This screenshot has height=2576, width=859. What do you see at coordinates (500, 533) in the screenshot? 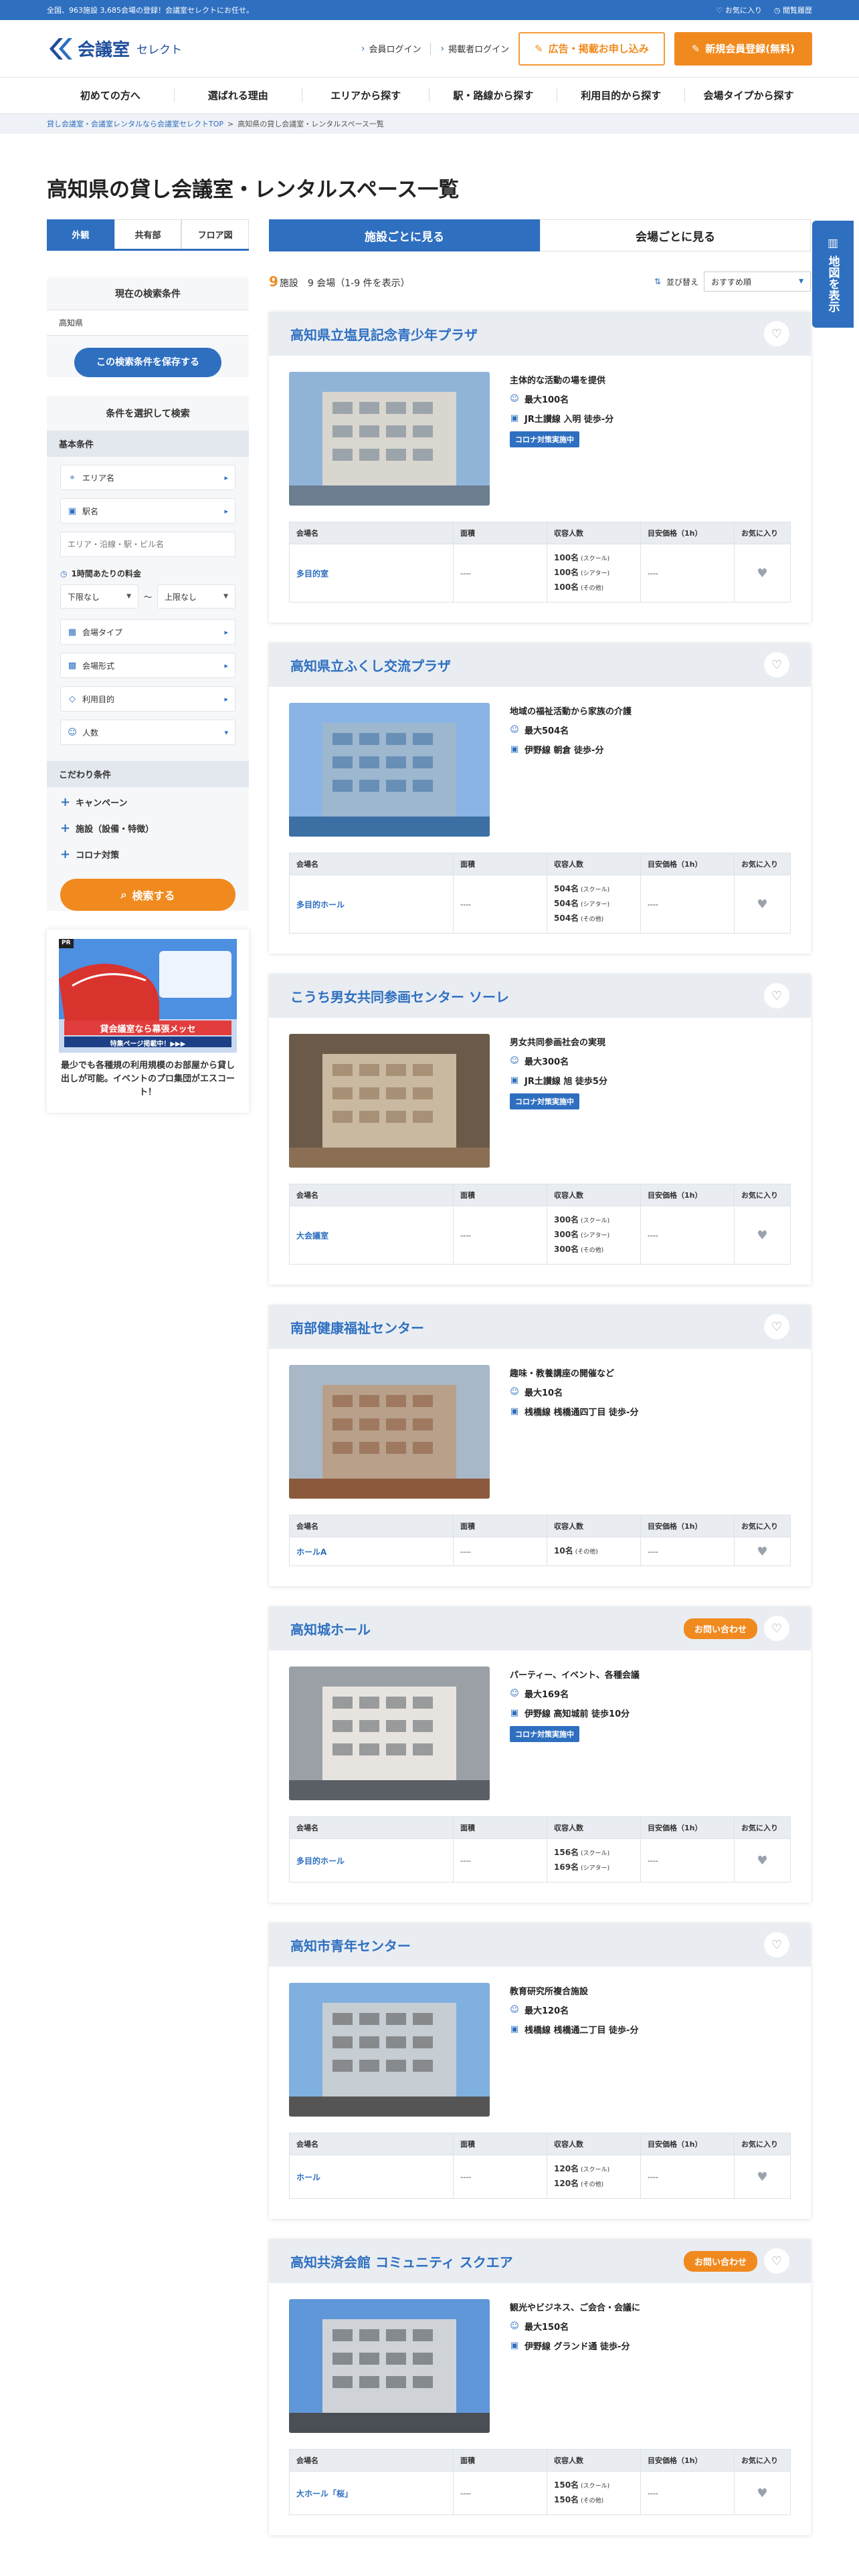
I see `th-area: 面積` at bounding box center [500, 533].